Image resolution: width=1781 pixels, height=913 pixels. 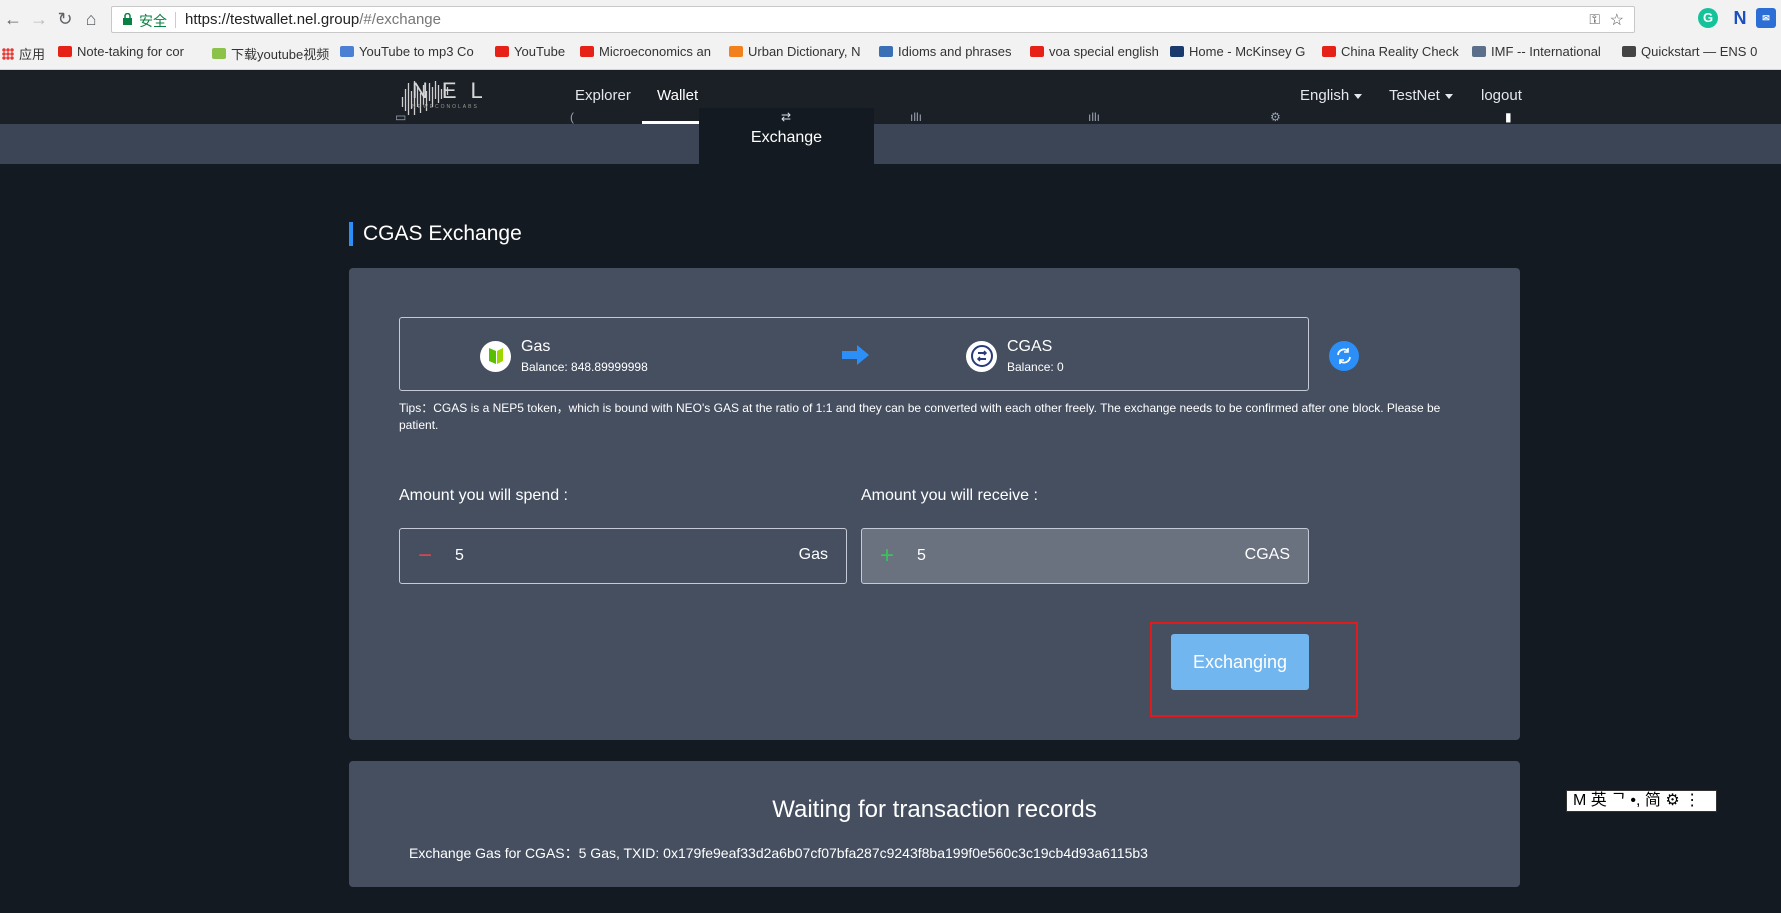 I want to click on bookmark-item: Home - McKinsey G, so click(x=1237, y=51).